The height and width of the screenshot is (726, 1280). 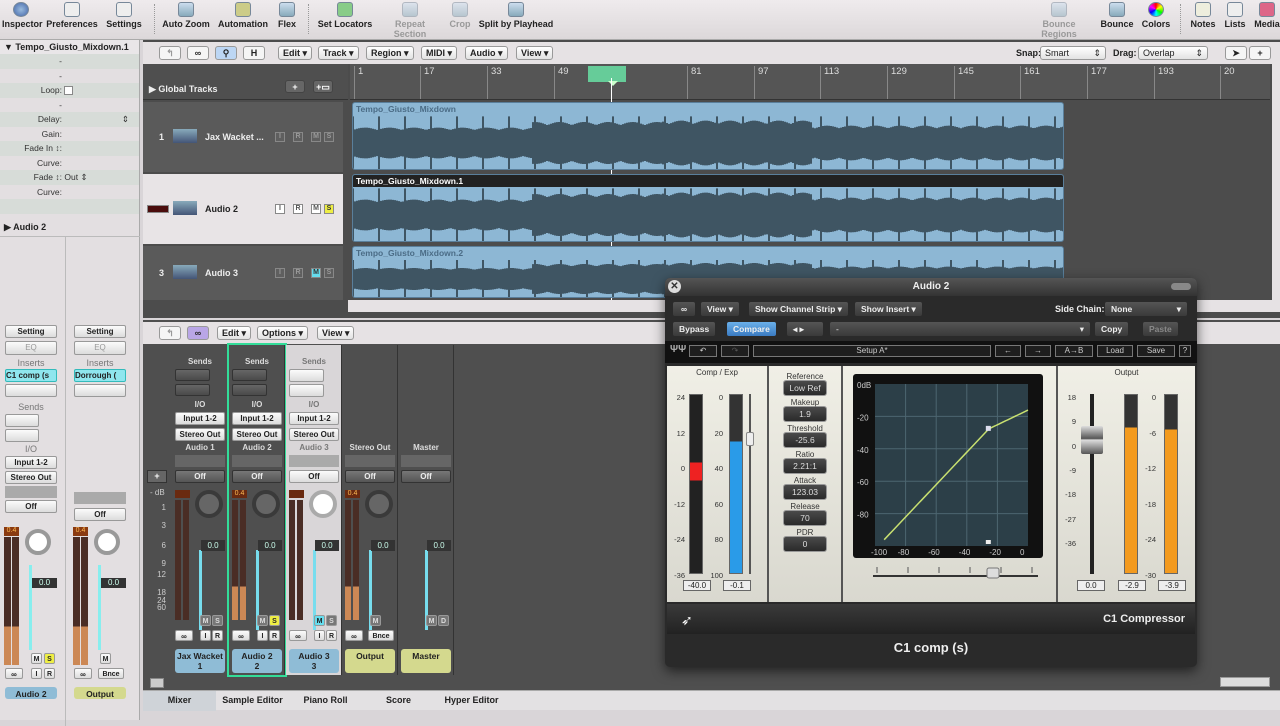 I want to click on channel-name: Output, so click(x=100, y=693).